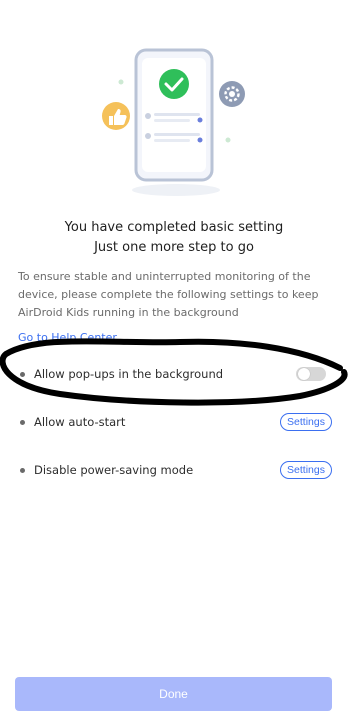 This screenshot has height=720, width=348. I want to click on setting-row-power-saving: Disable power-saving mode Settings, so click(175, 470).